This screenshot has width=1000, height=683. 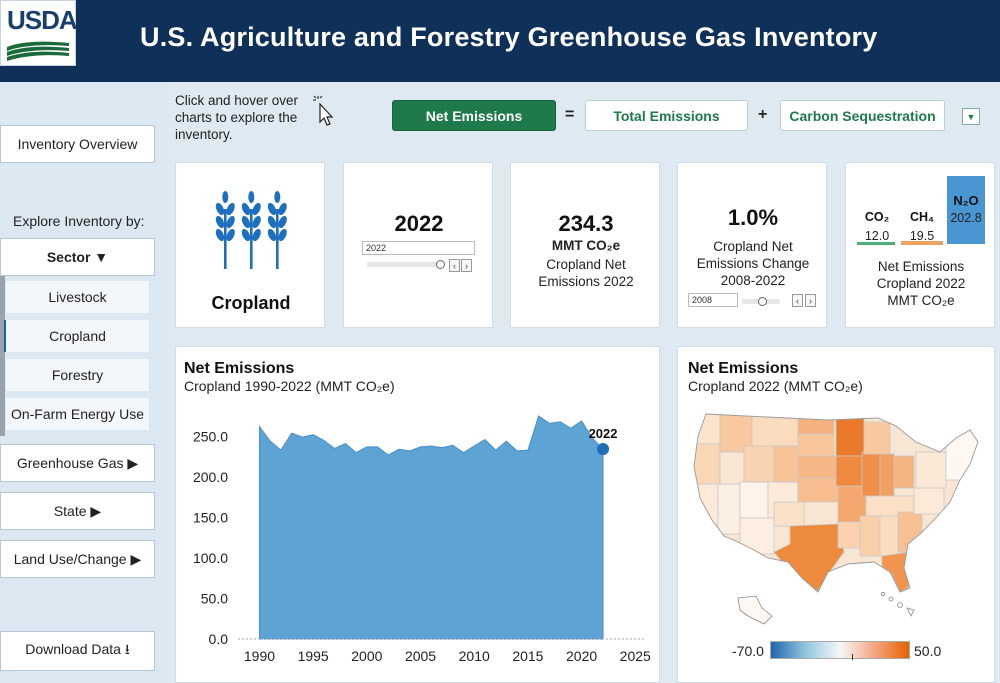 What do you see at coordinates (420, 656) in the screenshot?
I see `x-tick-label: 2005` at bounding box center [420, 656].